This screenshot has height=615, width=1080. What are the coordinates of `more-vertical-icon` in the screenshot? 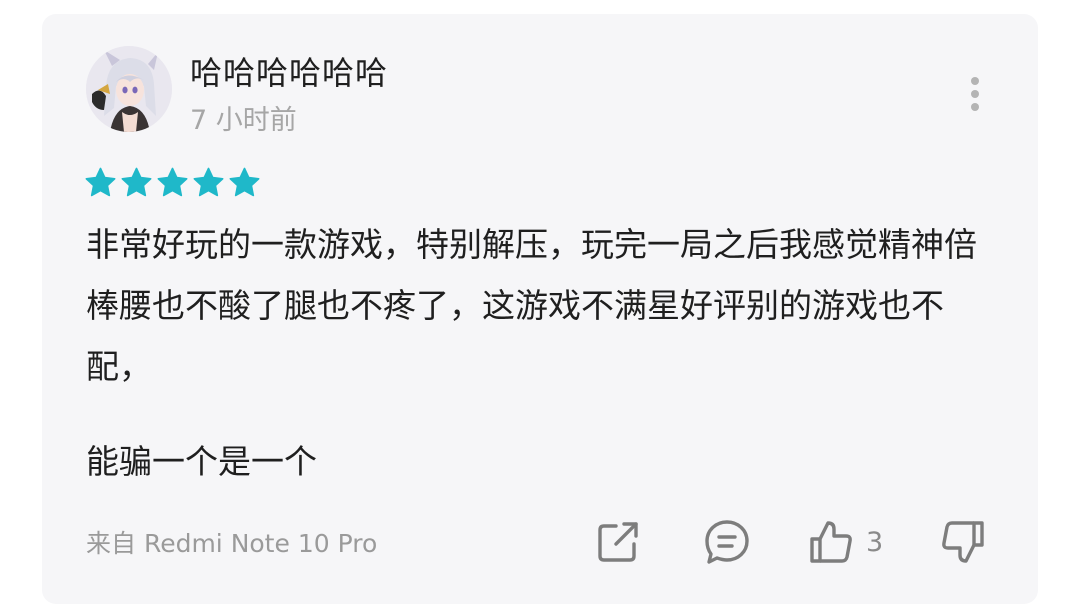 It's located at (975, 94).